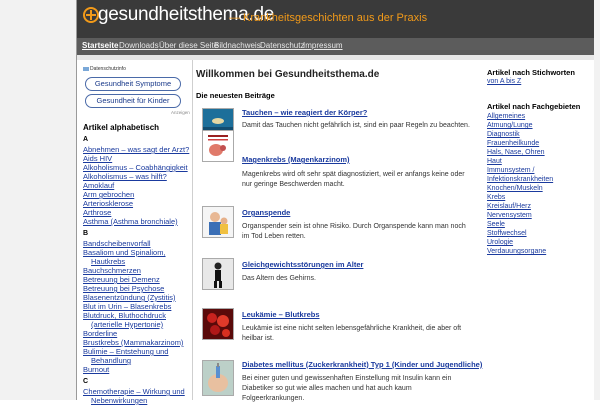 The height and width of the screenshot is (405, 600). What do you see at coordinates (112, 270) in the screenshot?
I see `article-link: Bauchschmerzen` at bounding box center [112, 270].